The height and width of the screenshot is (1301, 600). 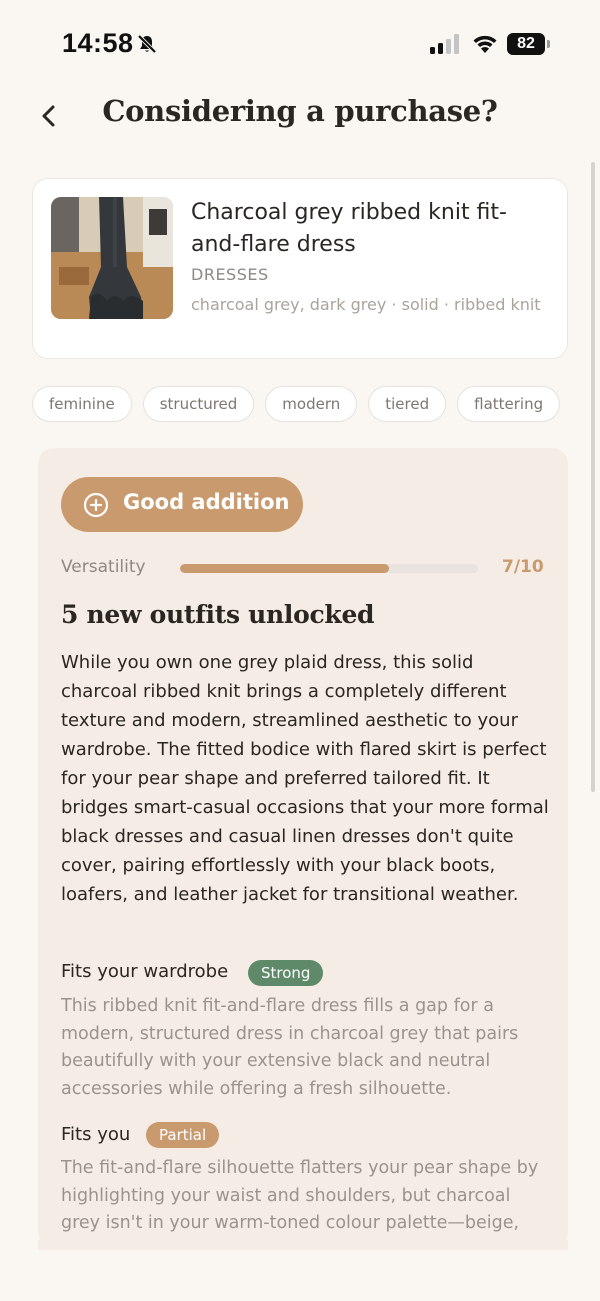 What do you see at coordinates (286, 973) in the screenshot?
I see `status-badge-strong: Strong` at bounding box center [286, 973].